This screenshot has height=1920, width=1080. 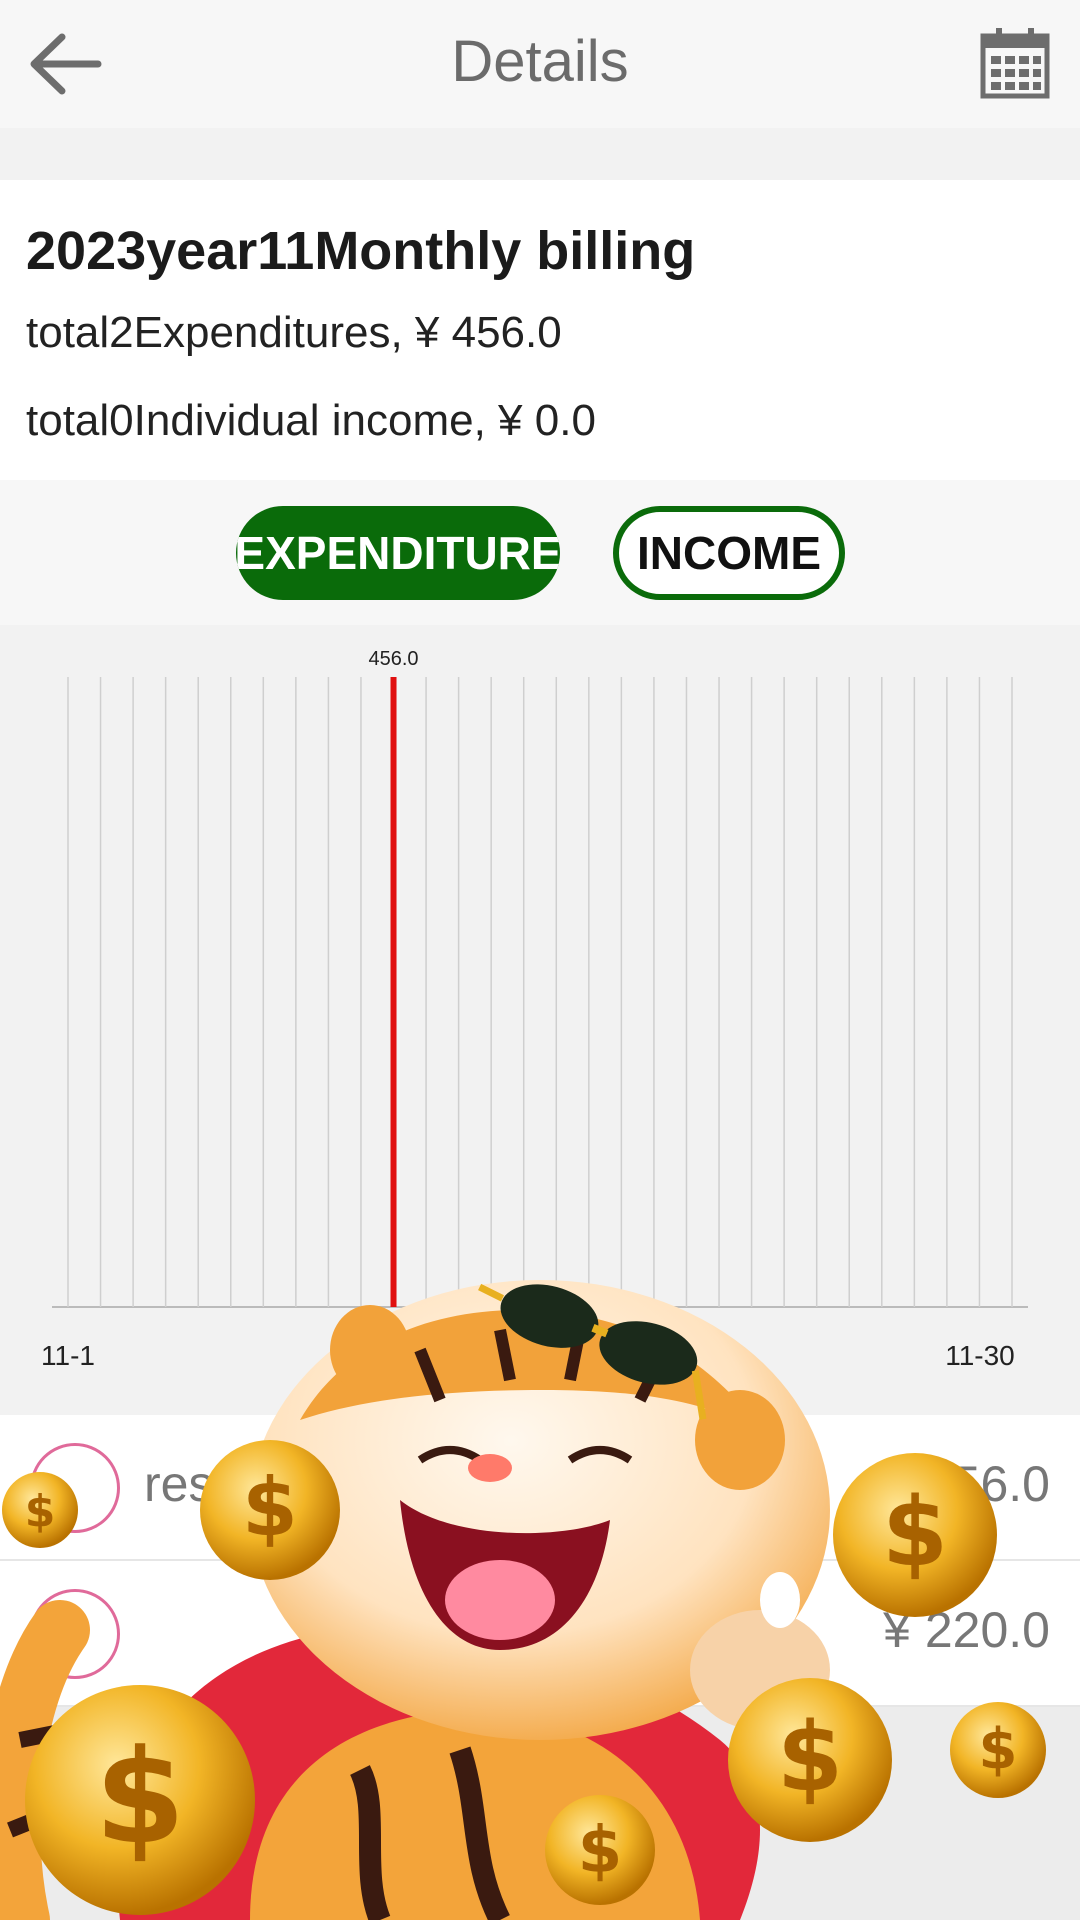 I want to click on month-title: 2023year11Monthly billing, so click(x=361, y=251).